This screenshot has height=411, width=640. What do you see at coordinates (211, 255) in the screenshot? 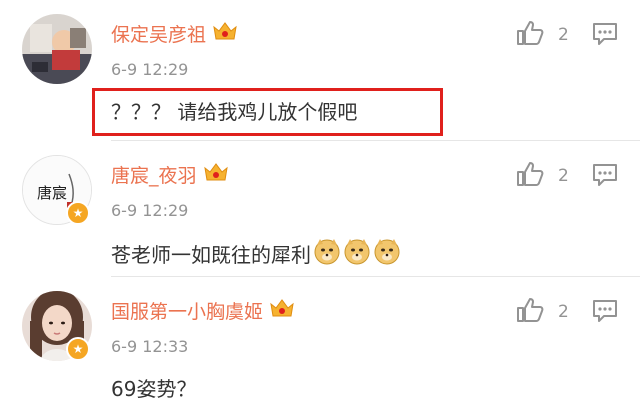
I see `comment-text-content: 苍老师一如既往的犀利` at bounding box center [211, 255].